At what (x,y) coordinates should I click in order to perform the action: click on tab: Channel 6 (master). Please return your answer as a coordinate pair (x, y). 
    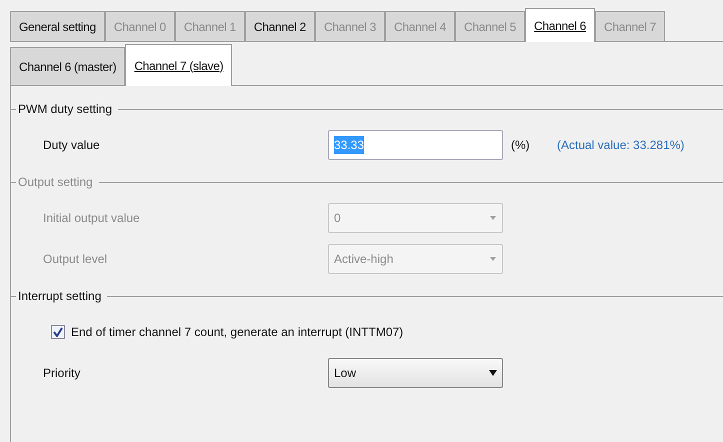
    Looking at the image, I should click on (68, 66).